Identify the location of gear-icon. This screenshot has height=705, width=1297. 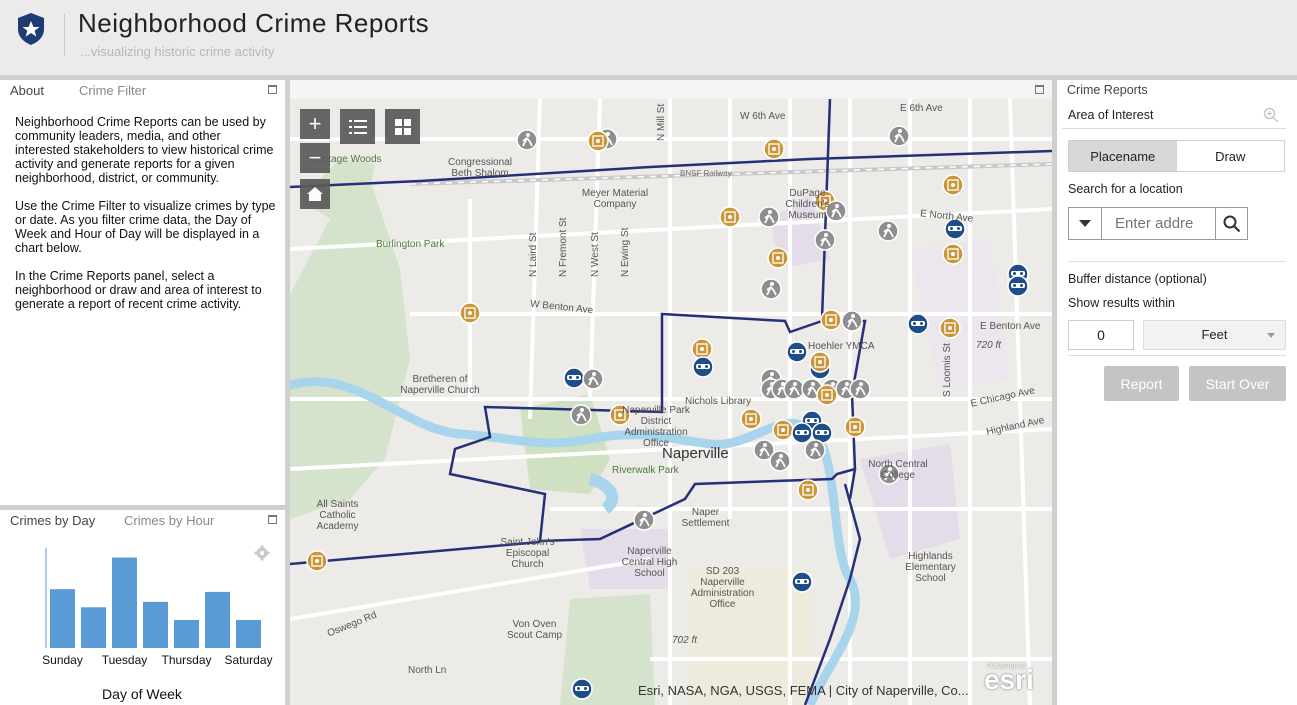
(262, 553).